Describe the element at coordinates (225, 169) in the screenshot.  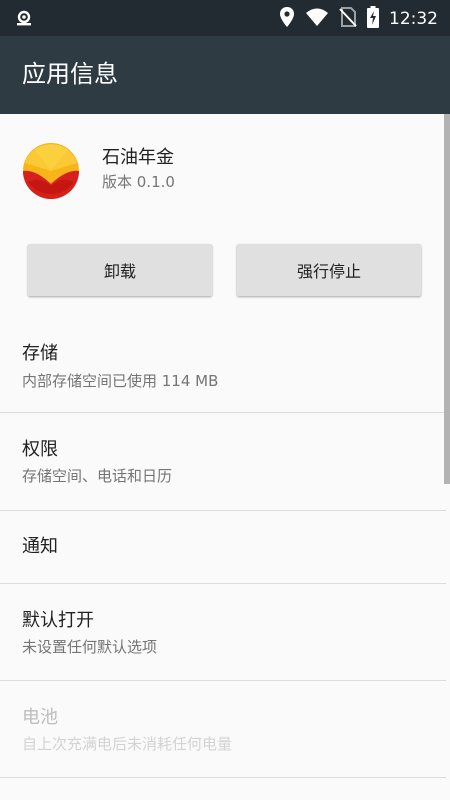
I see `app-header: 石油年金 版本 0.1.0` at that location.